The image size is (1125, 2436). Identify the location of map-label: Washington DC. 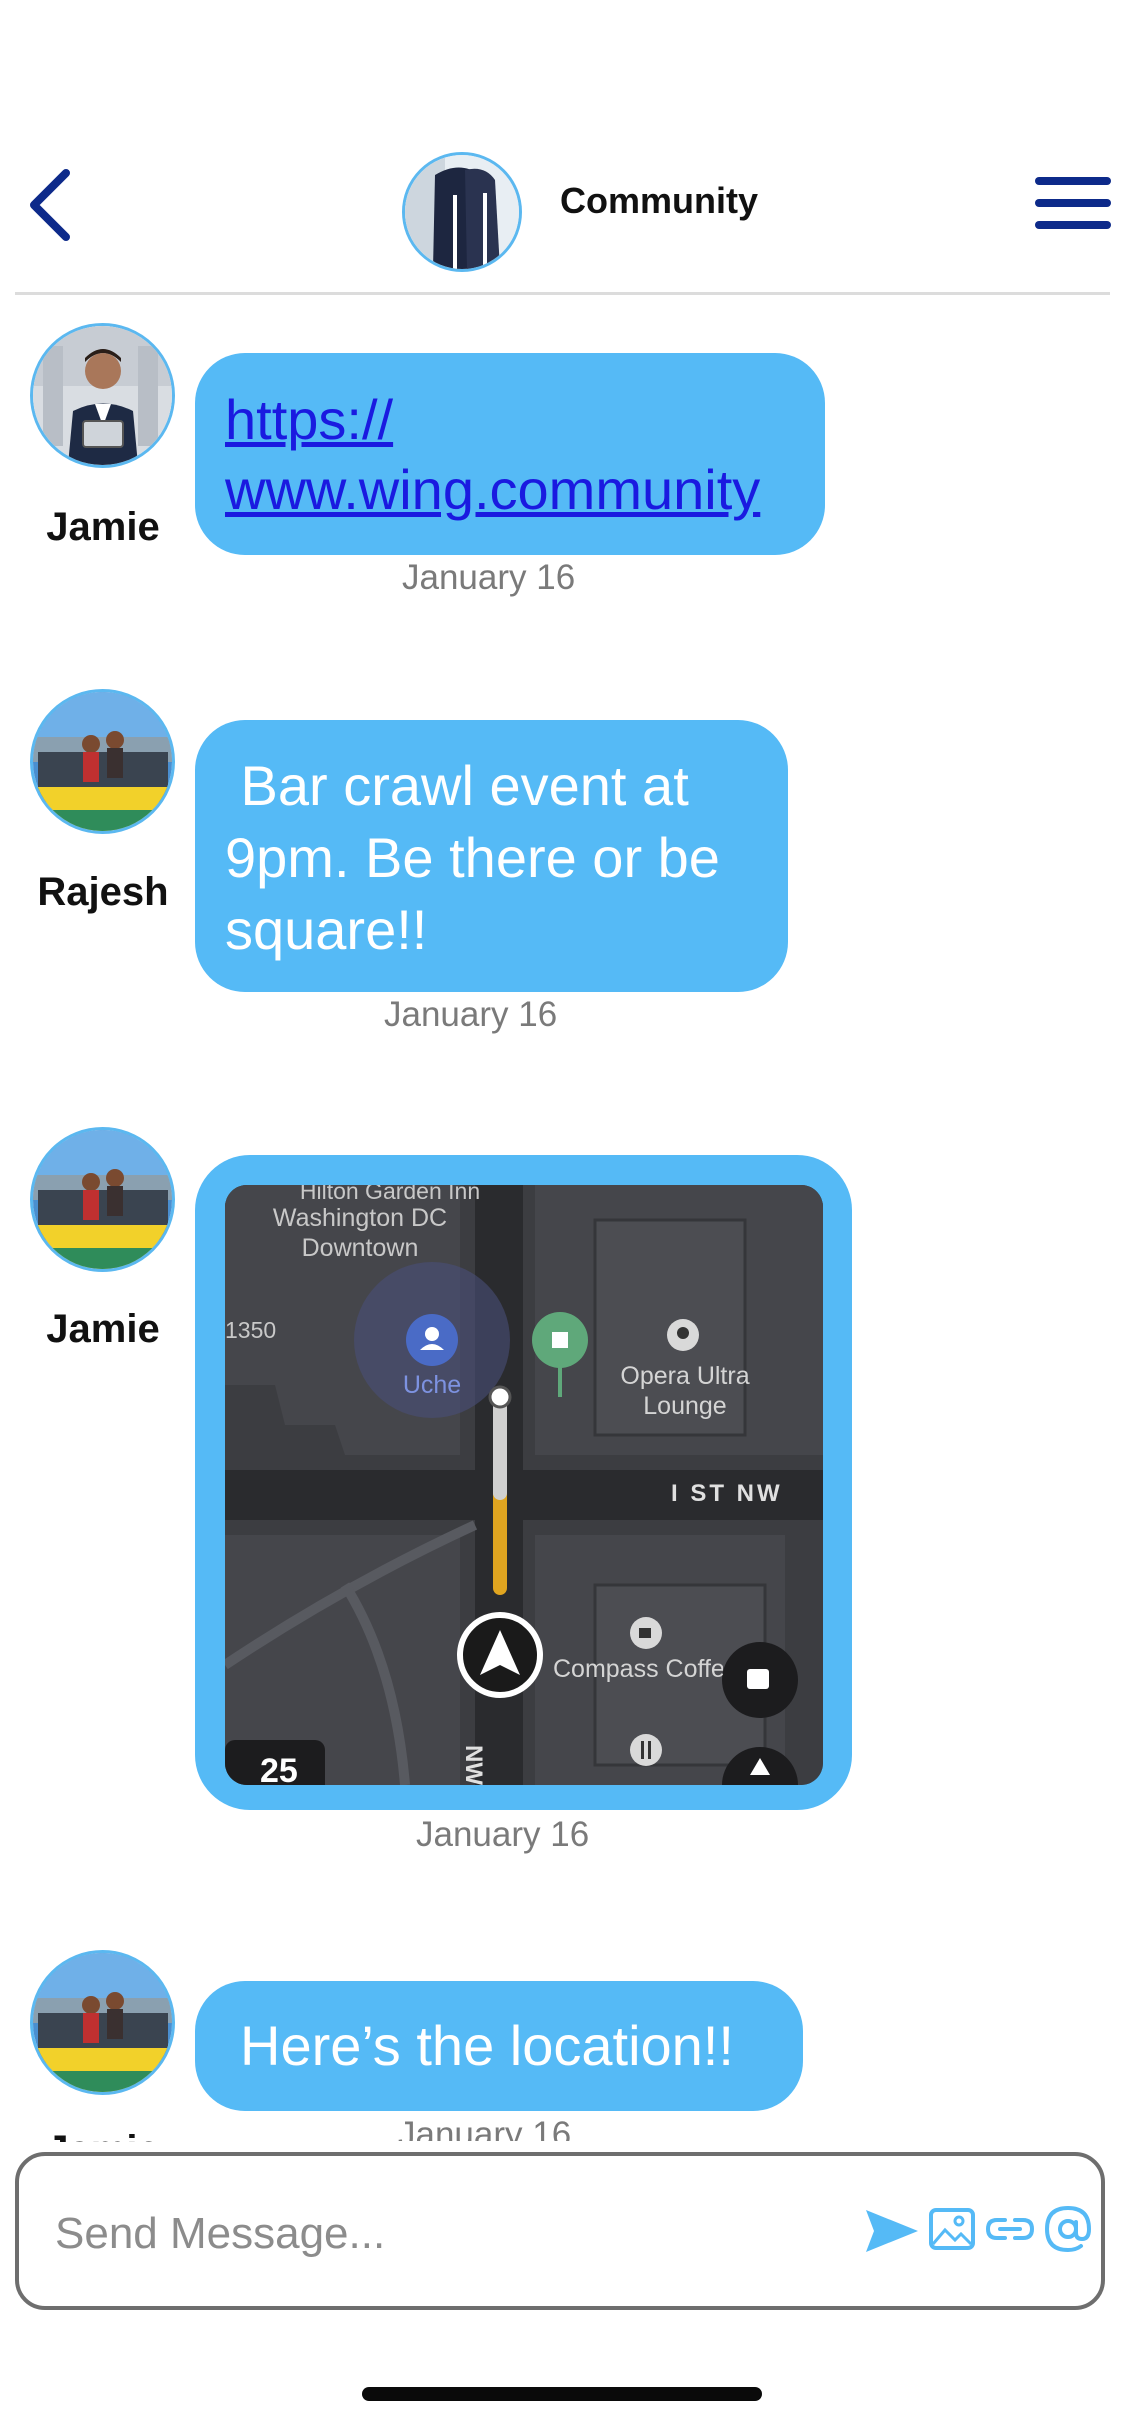
(360, 1218).